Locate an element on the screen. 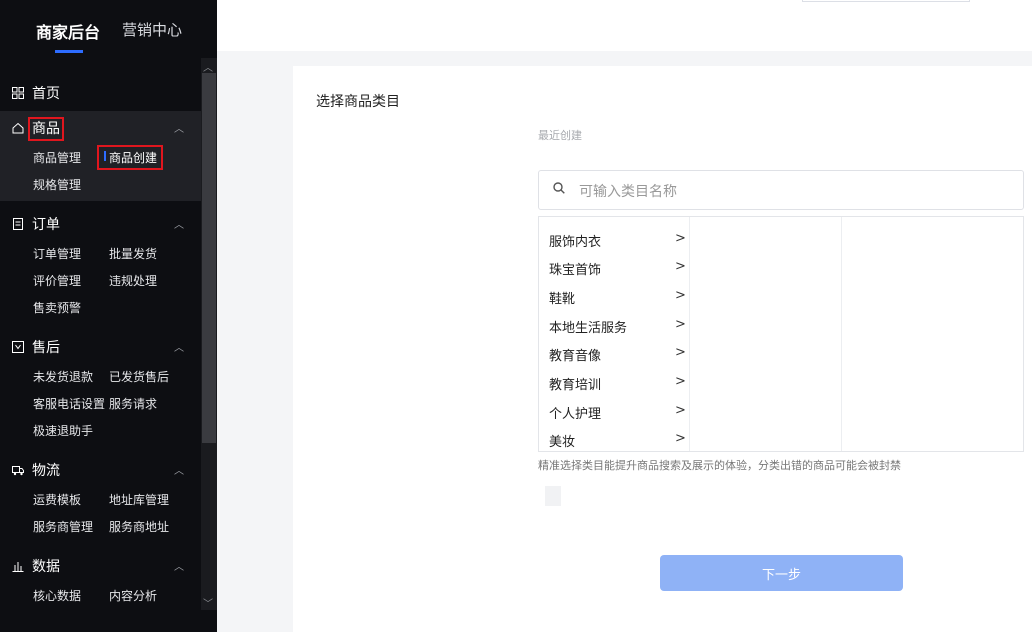 This screenshot has width=1032, height=632. category-label: 本地生活服务 is located at coordinates (588, 328).